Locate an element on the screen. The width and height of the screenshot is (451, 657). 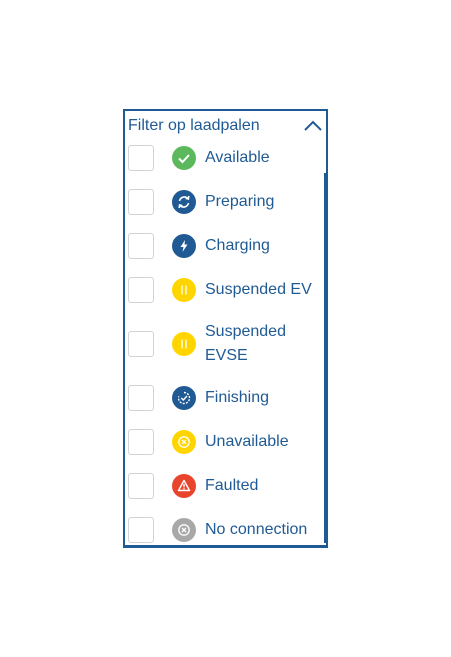
unavailable-icon is located at coordinates (184, 442).